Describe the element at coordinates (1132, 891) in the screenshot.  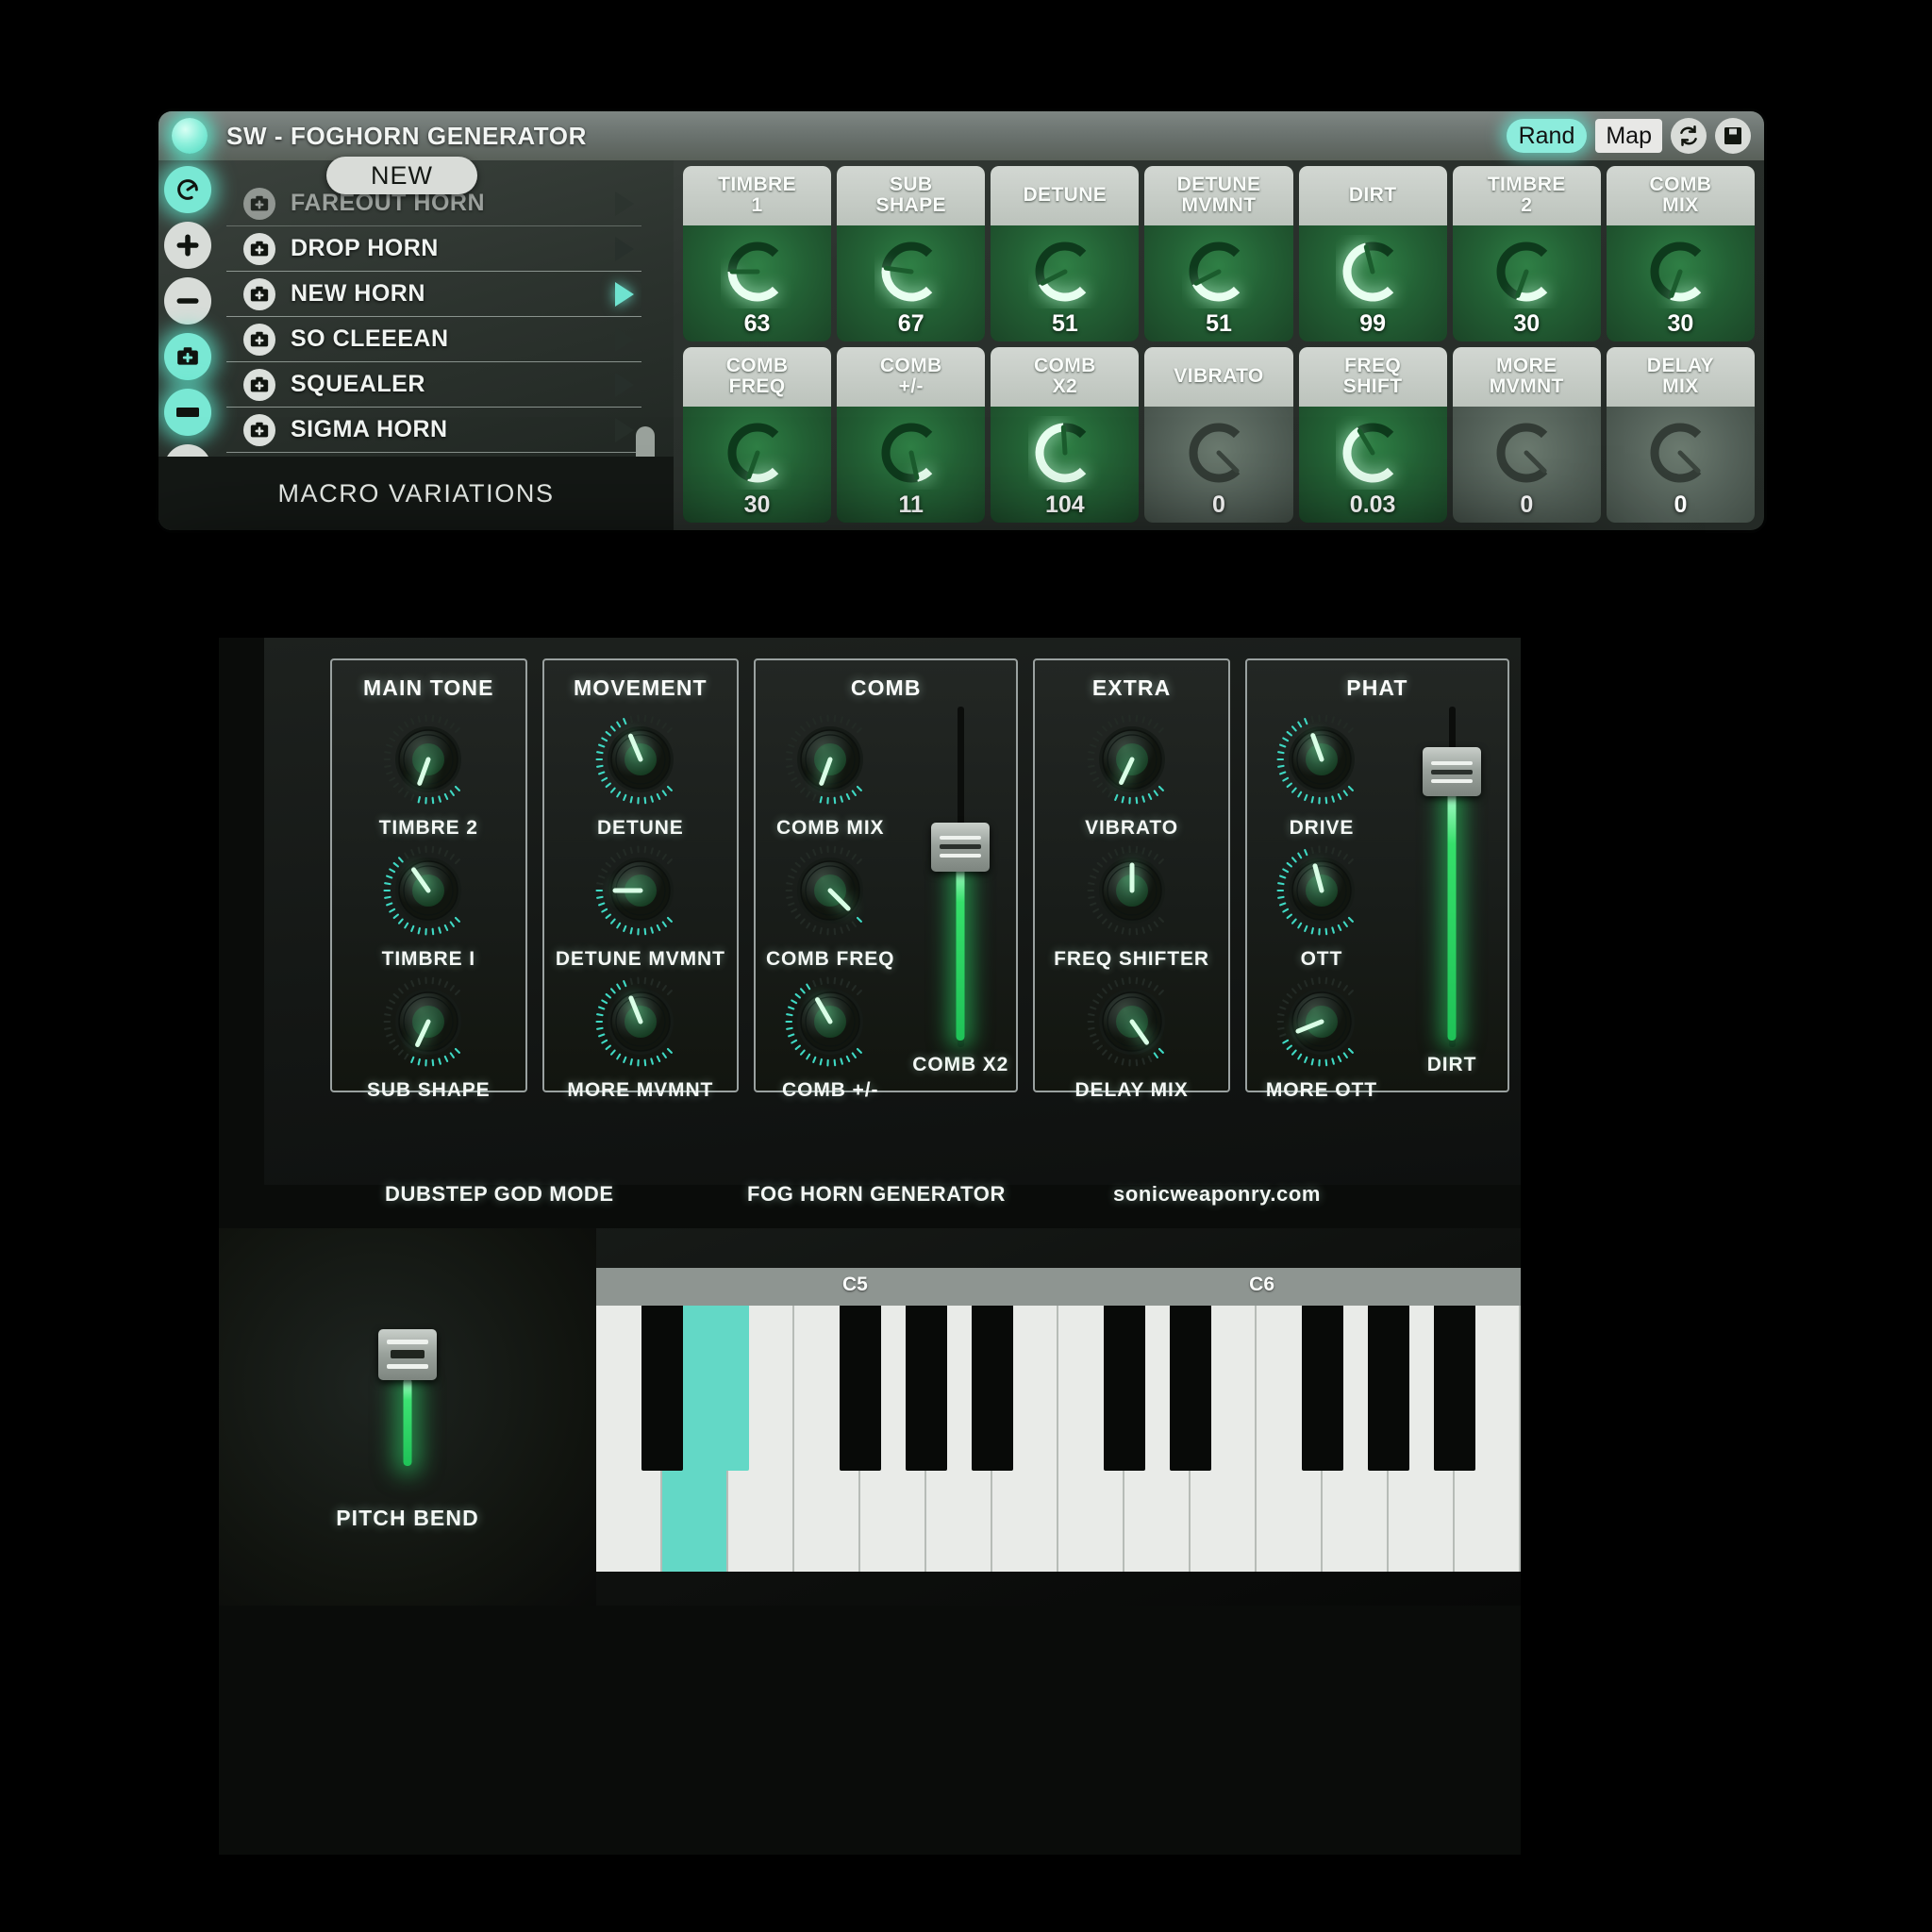
I see `knob-freq-shifter` at that location.